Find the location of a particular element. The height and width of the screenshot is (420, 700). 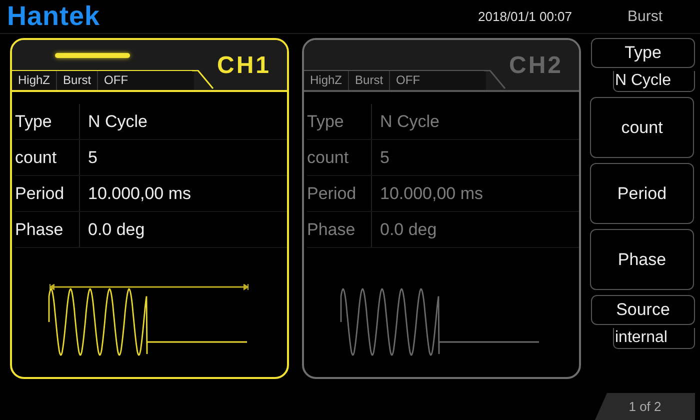

page-indicator: 1 of 2 is located at coordinates (645, 406).